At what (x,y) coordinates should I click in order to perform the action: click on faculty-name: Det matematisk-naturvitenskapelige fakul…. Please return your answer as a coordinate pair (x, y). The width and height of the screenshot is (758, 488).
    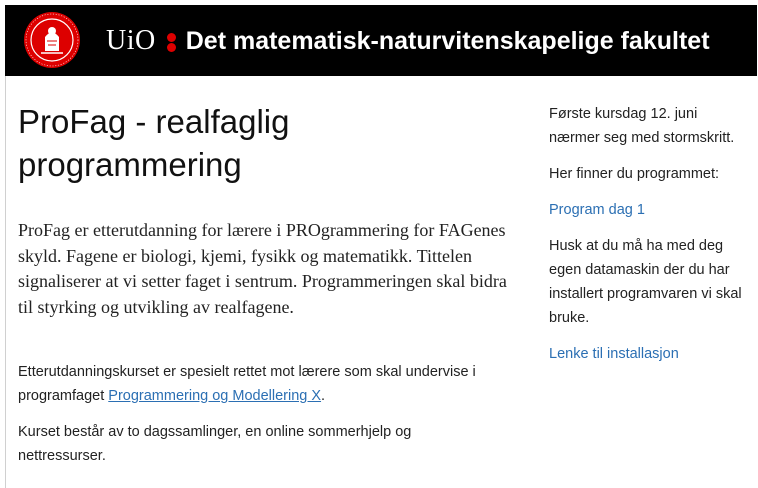
    Looking at the image, I should click on (447, 40).